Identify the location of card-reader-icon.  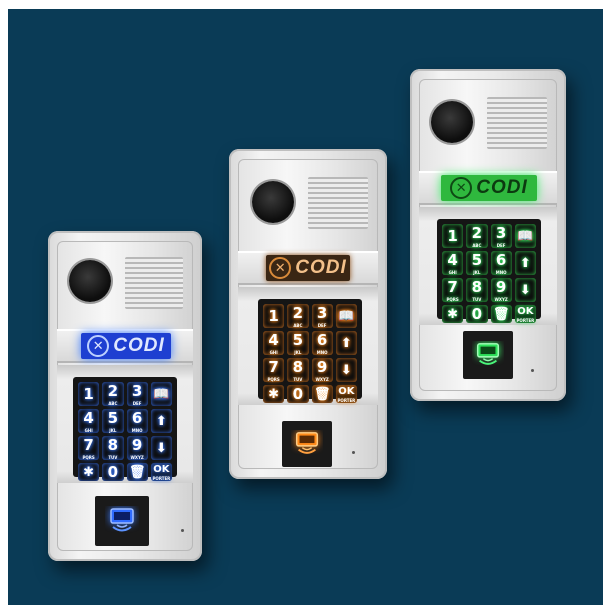
(307, 443).